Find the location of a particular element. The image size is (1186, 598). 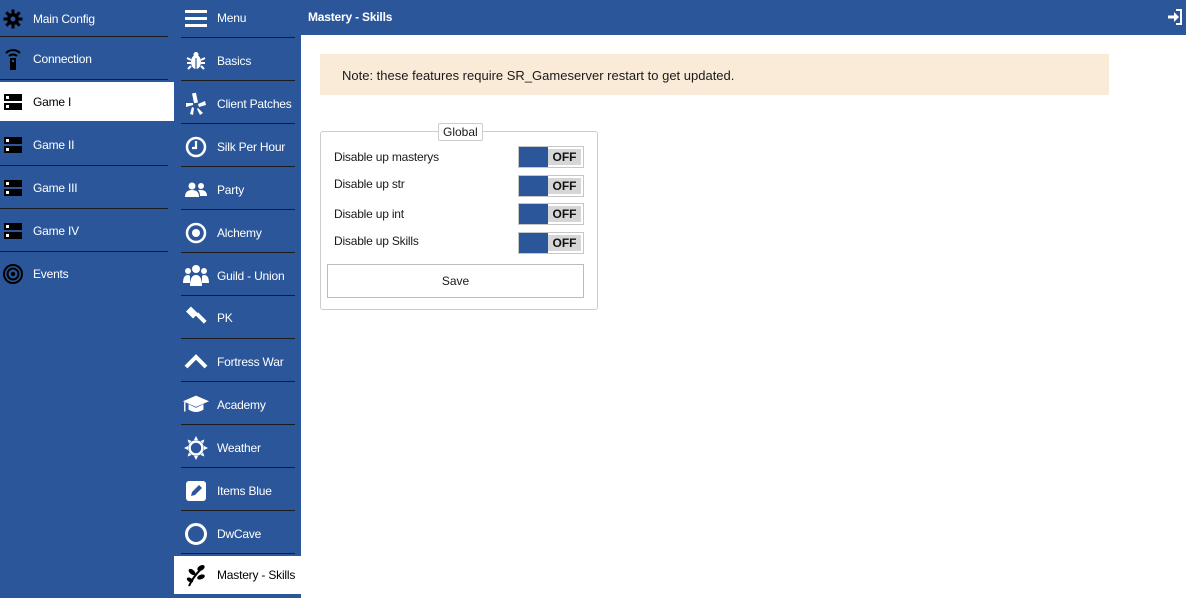

toggle-disable-str: OFF is located at coordinates (551, 186).